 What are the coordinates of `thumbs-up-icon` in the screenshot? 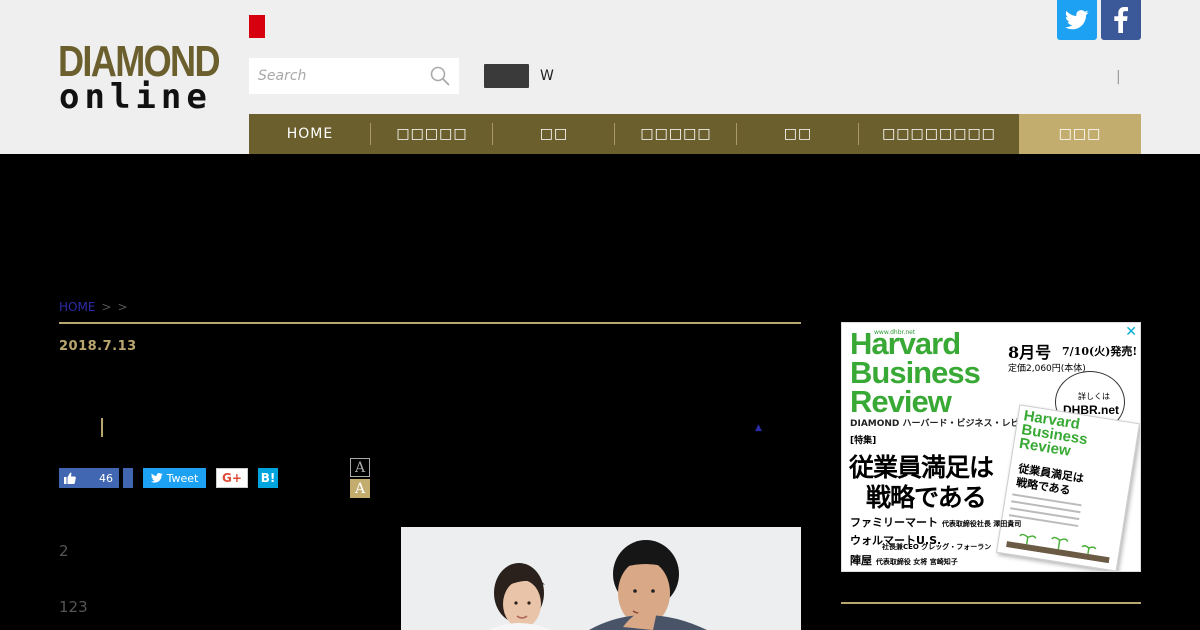 It's located at (70, 478).